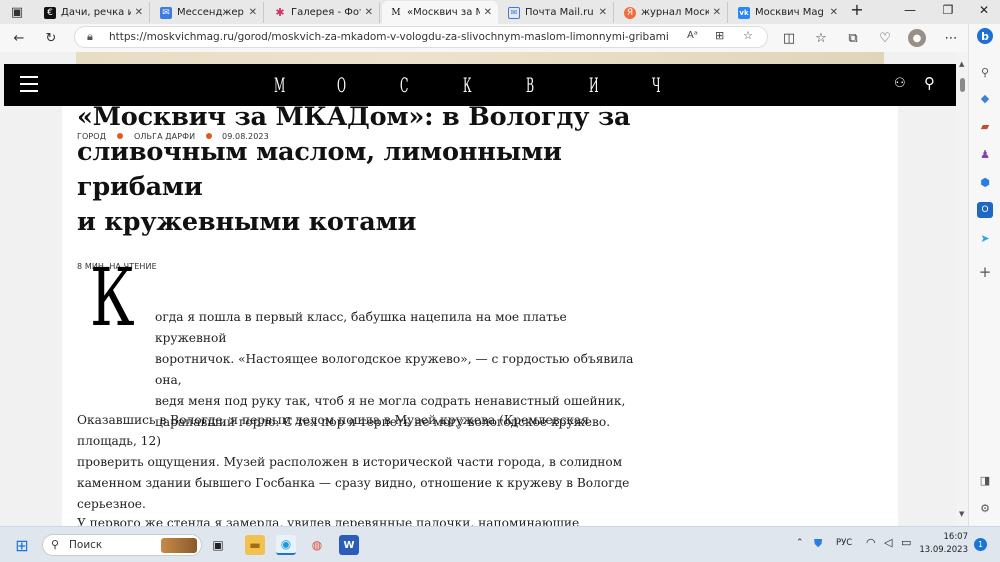 The height and width of the screenshot is (562, 1000). What do you see at coordinates (985, 480) in the screenshot?
I see `sidebar-toggle-icon: ◨` at bounding box center [985, 480].